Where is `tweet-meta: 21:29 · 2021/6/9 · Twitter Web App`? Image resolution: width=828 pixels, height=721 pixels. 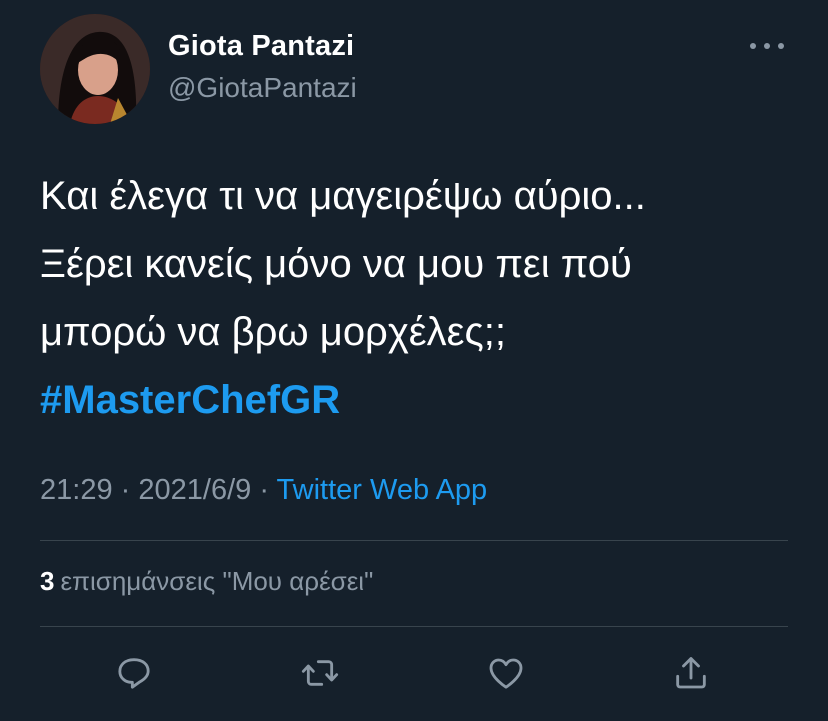 tweet-meta: 21:29 · 2021/6/9 · Twitter Web App is located at coordinates (263, 490).